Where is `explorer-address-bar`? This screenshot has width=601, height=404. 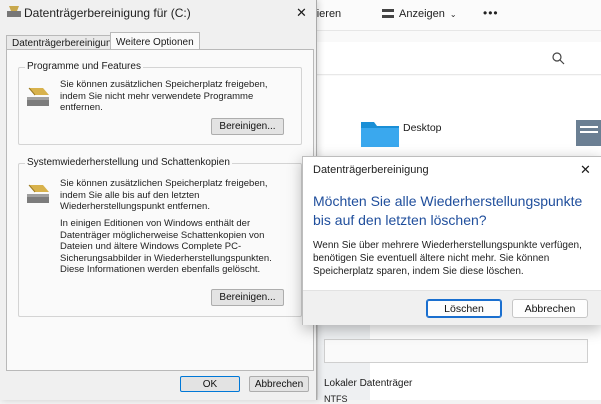
explorer-address-bar is located at coordinates (450, 58).